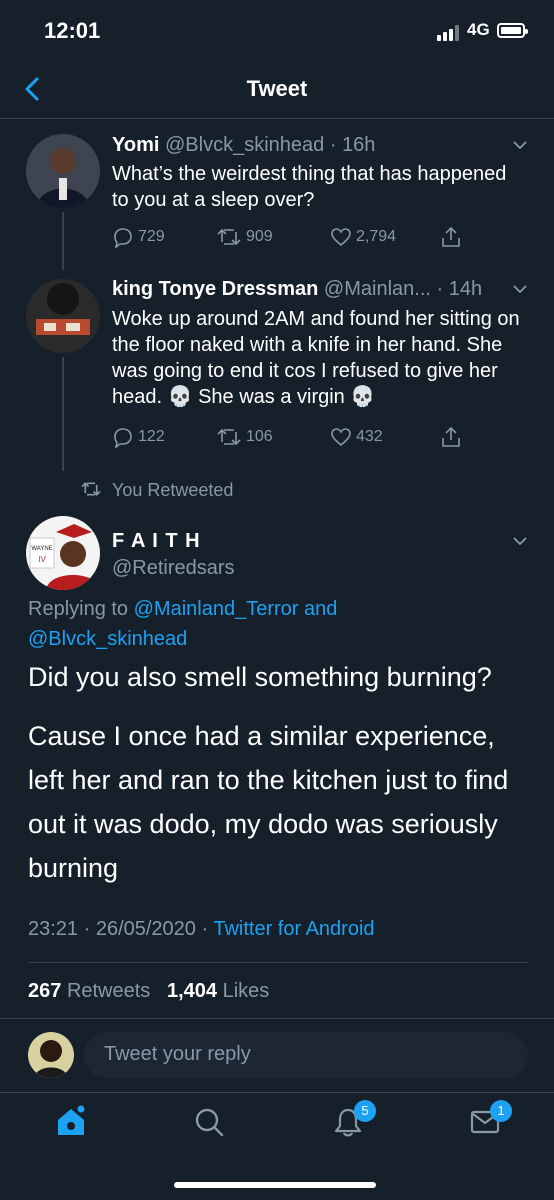 The height and width of the screenshot is (1200, 554). I want to click on like-button: 2,794, so click(363, 237).